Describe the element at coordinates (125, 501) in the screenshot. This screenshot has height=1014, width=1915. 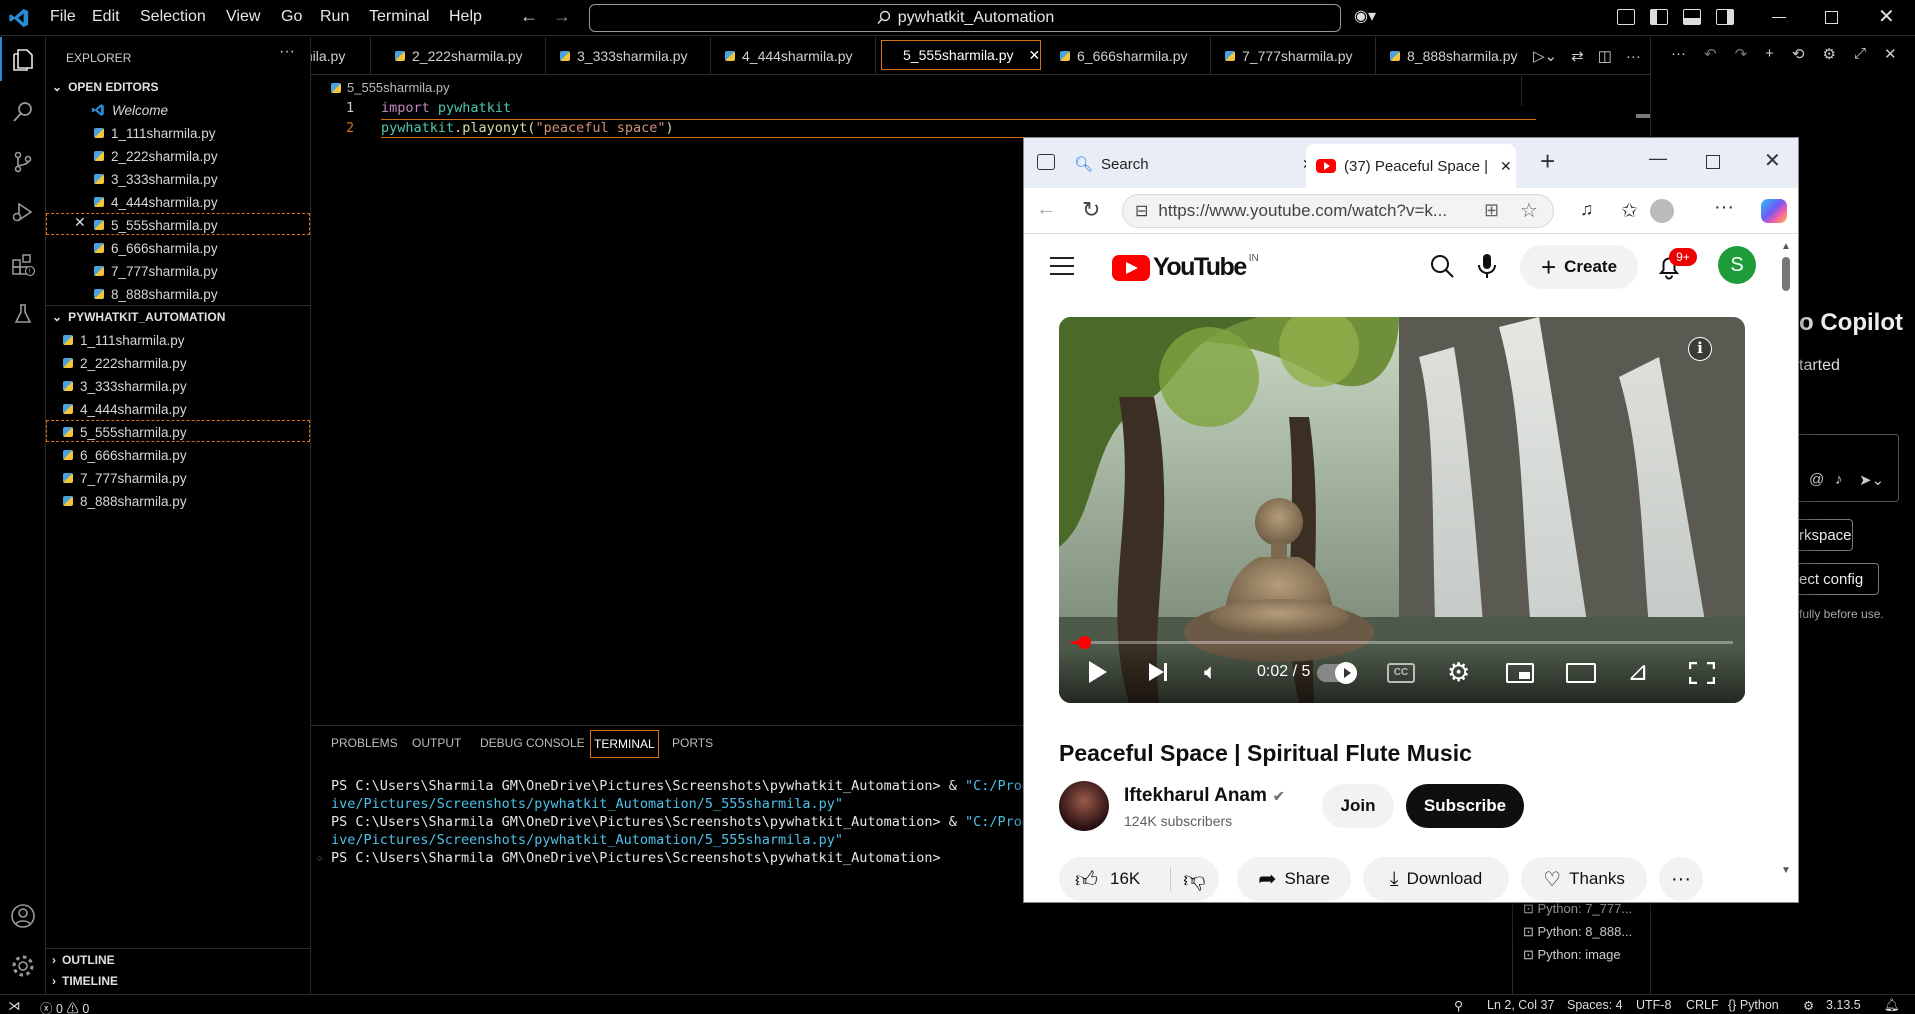
I see `file-item: 8_888sharmila.py` at that location.